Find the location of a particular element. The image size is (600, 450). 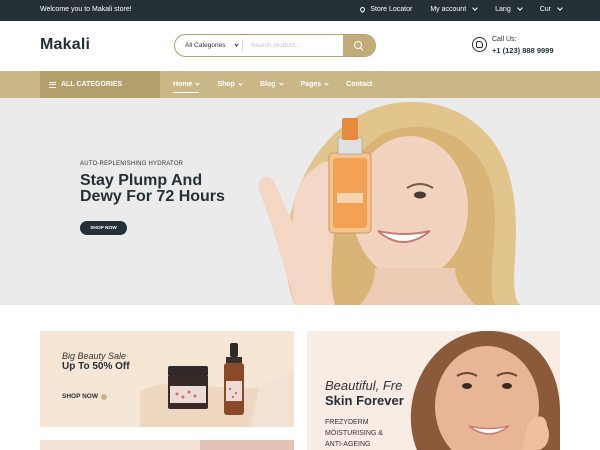

account-dropdown: My account is located at coordinates (454, 9).